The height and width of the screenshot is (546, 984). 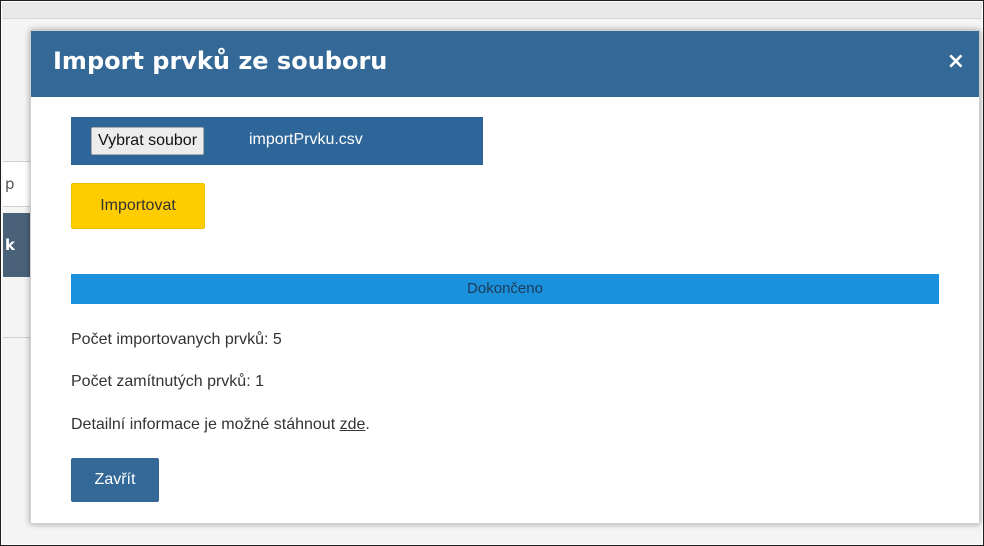 I want to click on imported-count-line: Počet importovanych prvků: 5, so click(x=176, y=340).